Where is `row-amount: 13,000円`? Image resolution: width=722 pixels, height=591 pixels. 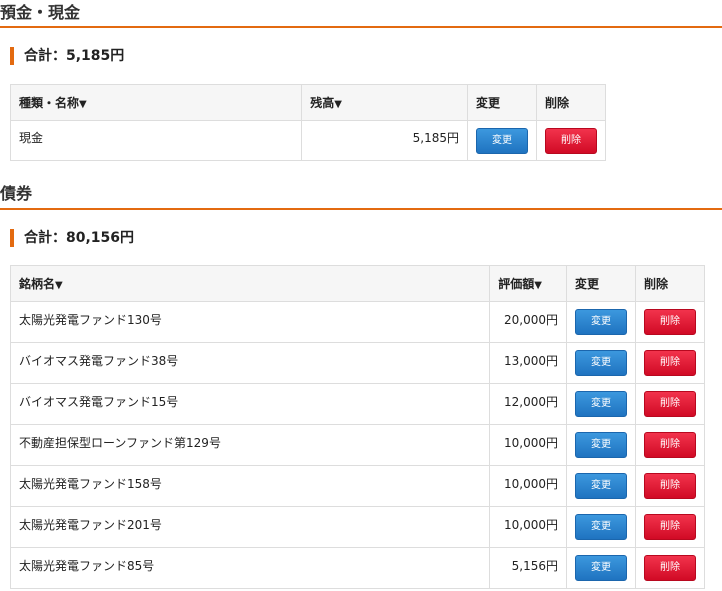 row-amount: 13,000円 is located at coordinates (528, 363).